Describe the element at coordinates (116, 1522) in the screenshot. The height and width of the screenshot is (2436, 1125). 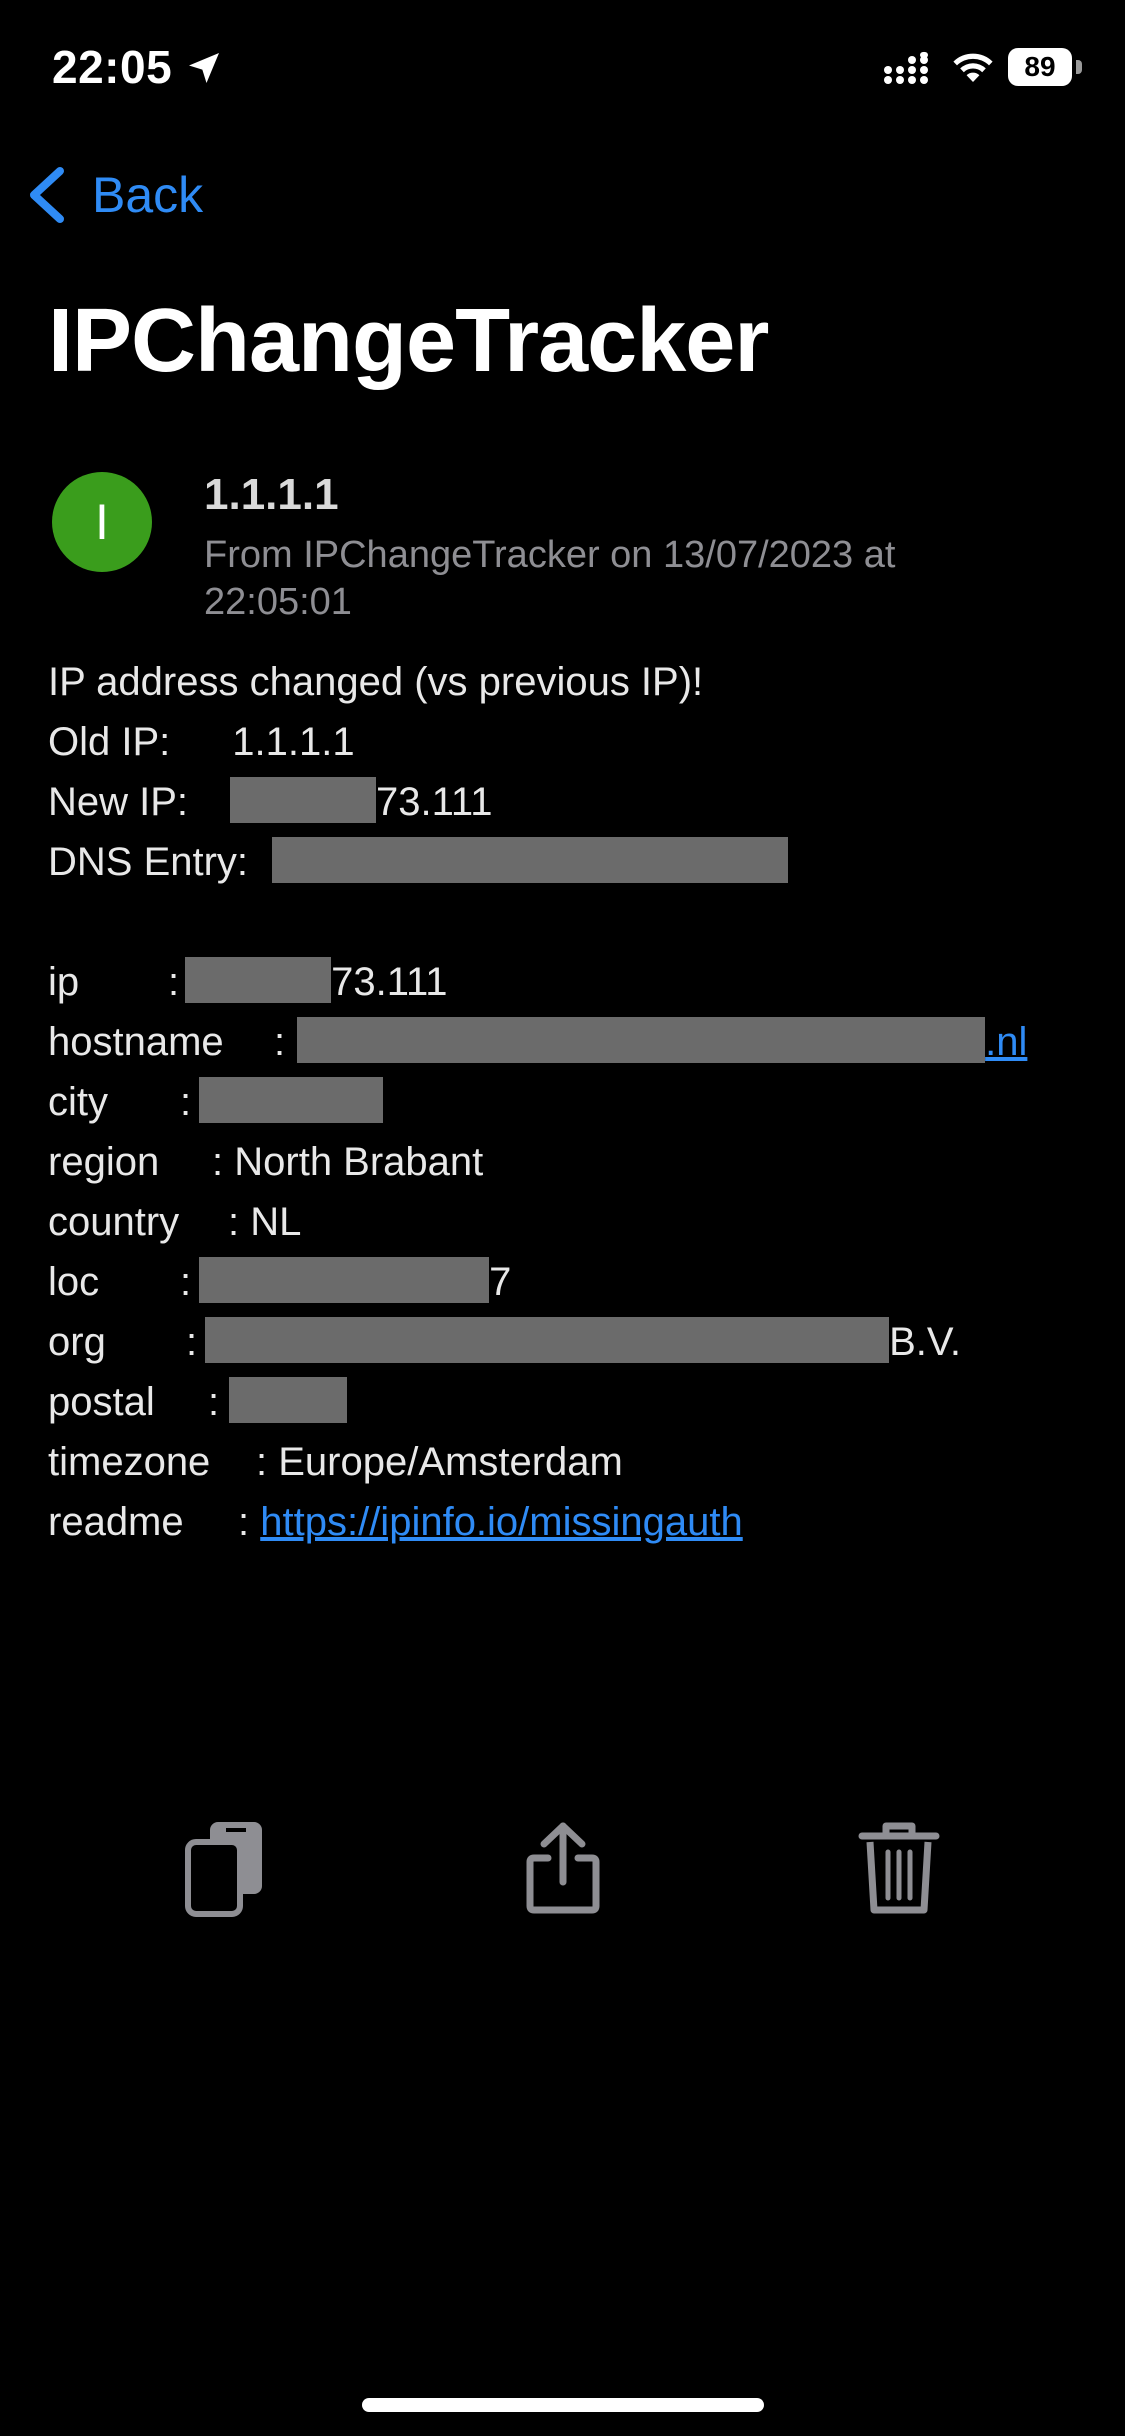
I see `readme-label: readme` at that location.